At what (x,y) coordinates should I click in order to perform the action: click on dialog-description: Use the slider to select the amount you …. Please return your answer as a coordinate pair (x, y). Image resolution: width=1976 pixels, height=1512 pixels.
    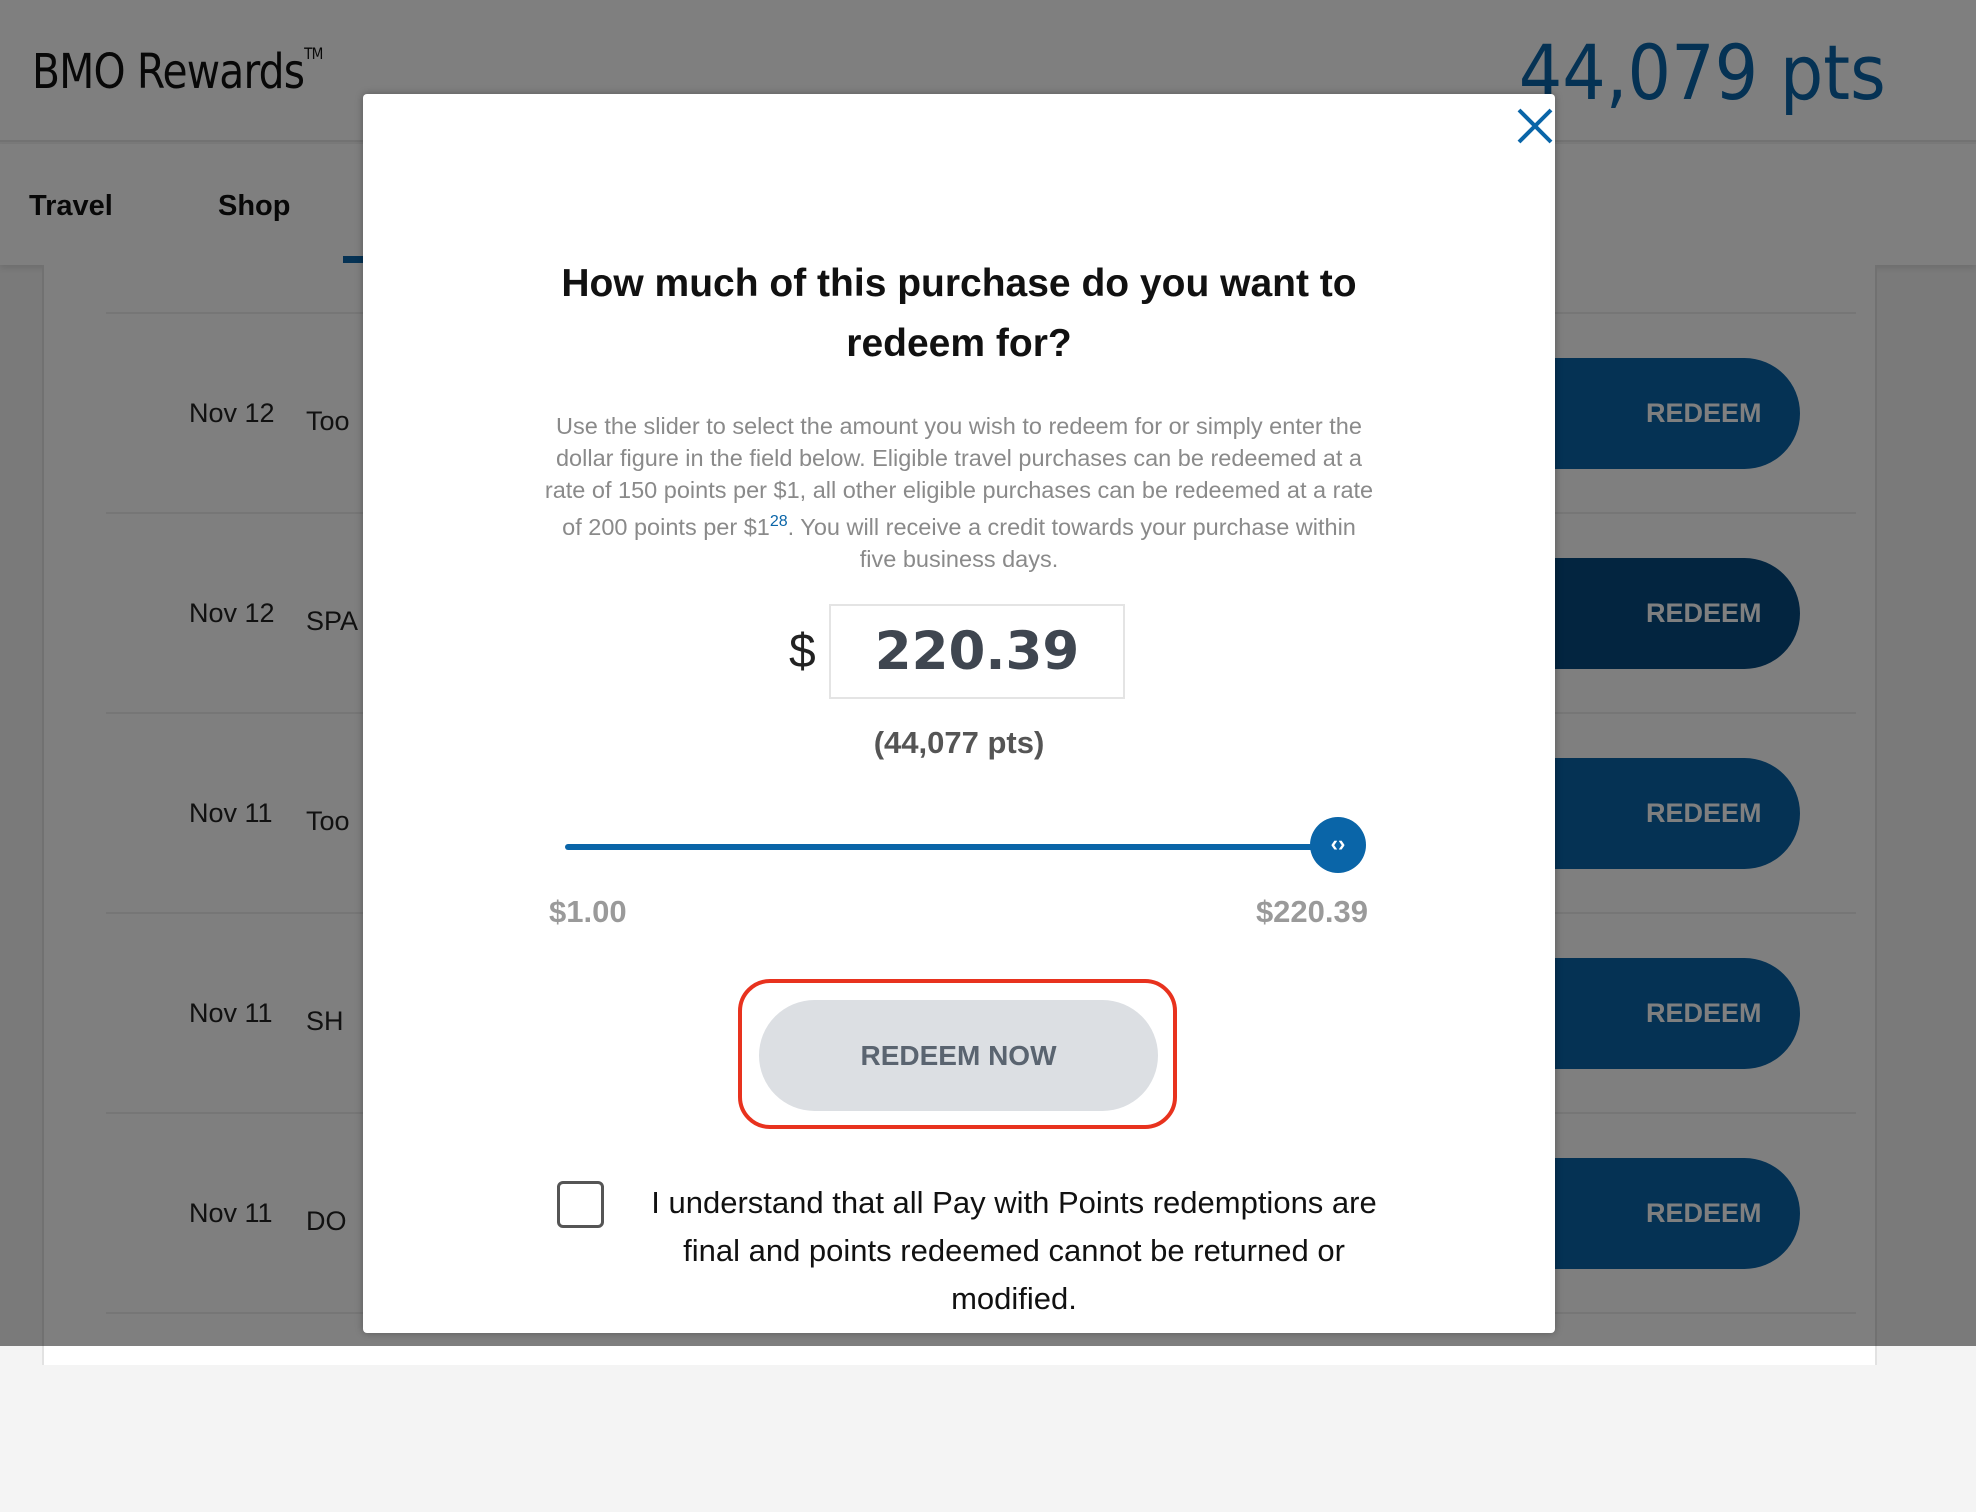
    Looking at the image, I should click on (959, 492).